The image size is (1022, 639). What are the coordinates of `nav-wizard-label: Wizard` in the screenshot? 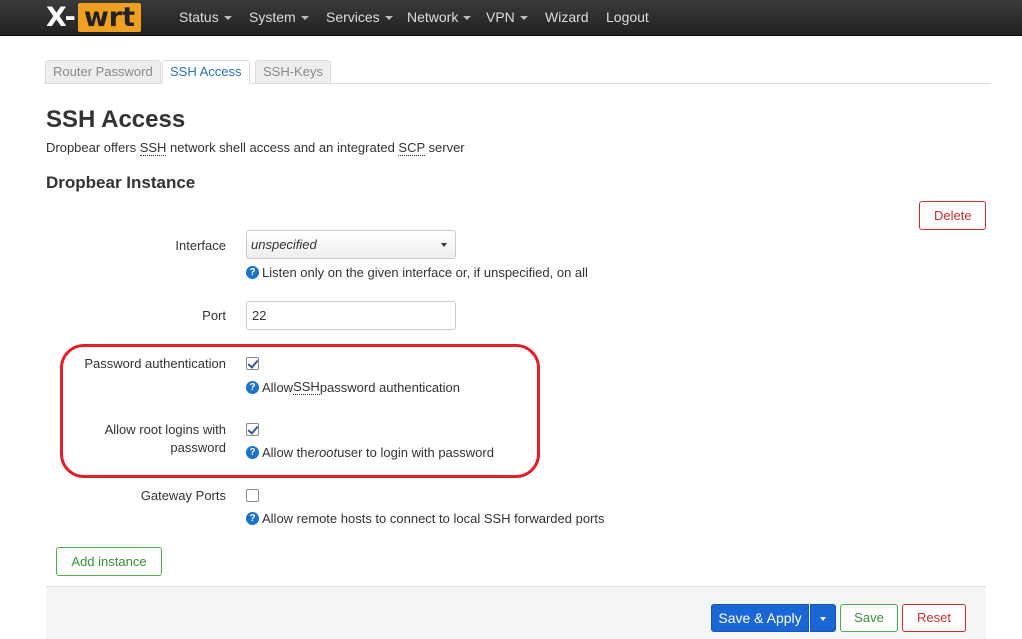 It's located at (567, 17).